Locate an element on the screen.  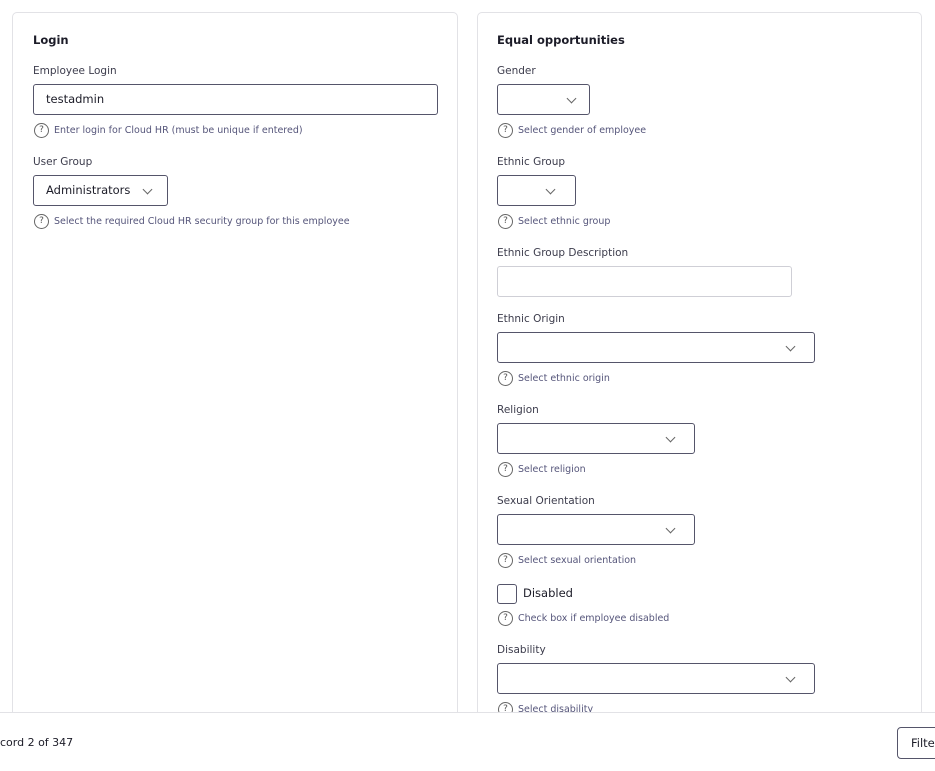
religion-help: ? Select religion is located at coordinates (542, 469).